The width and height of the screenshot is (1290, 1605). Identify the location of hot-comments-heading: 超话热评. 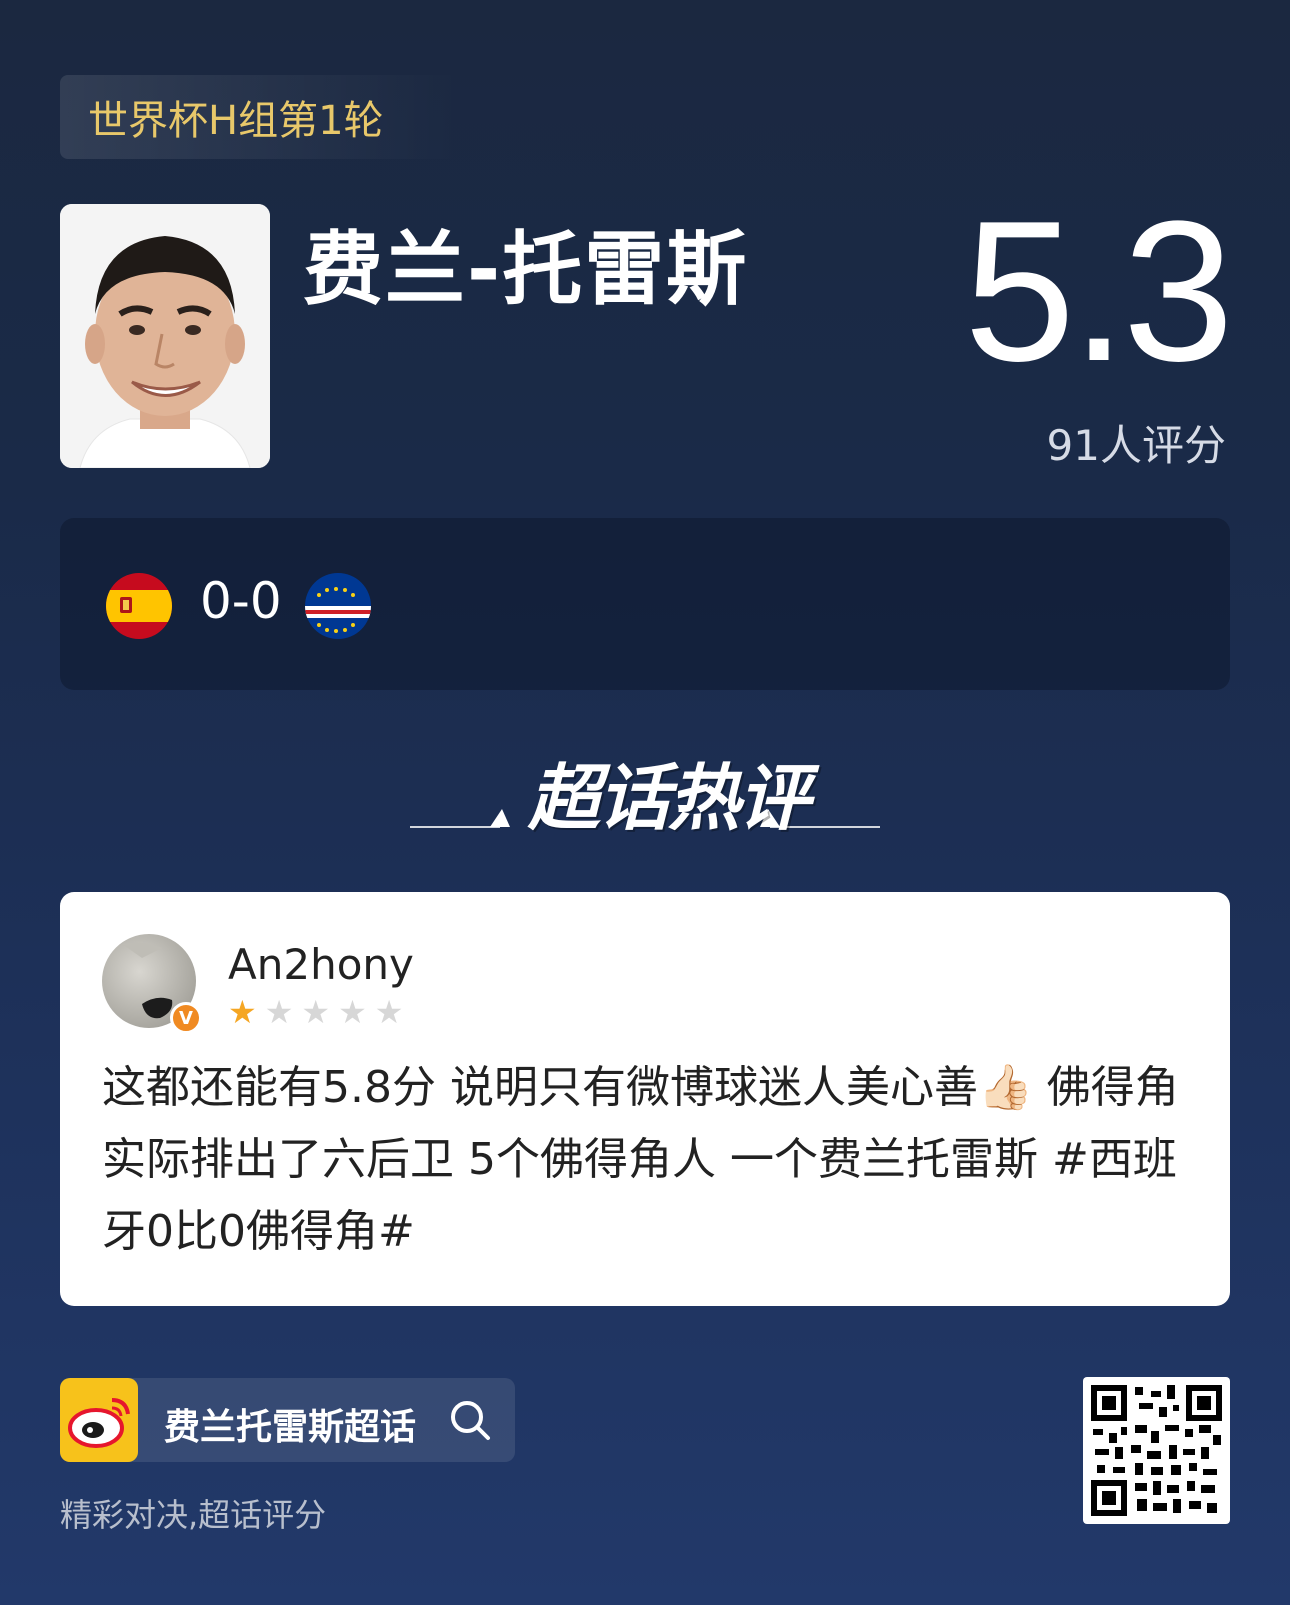
(645, 790).